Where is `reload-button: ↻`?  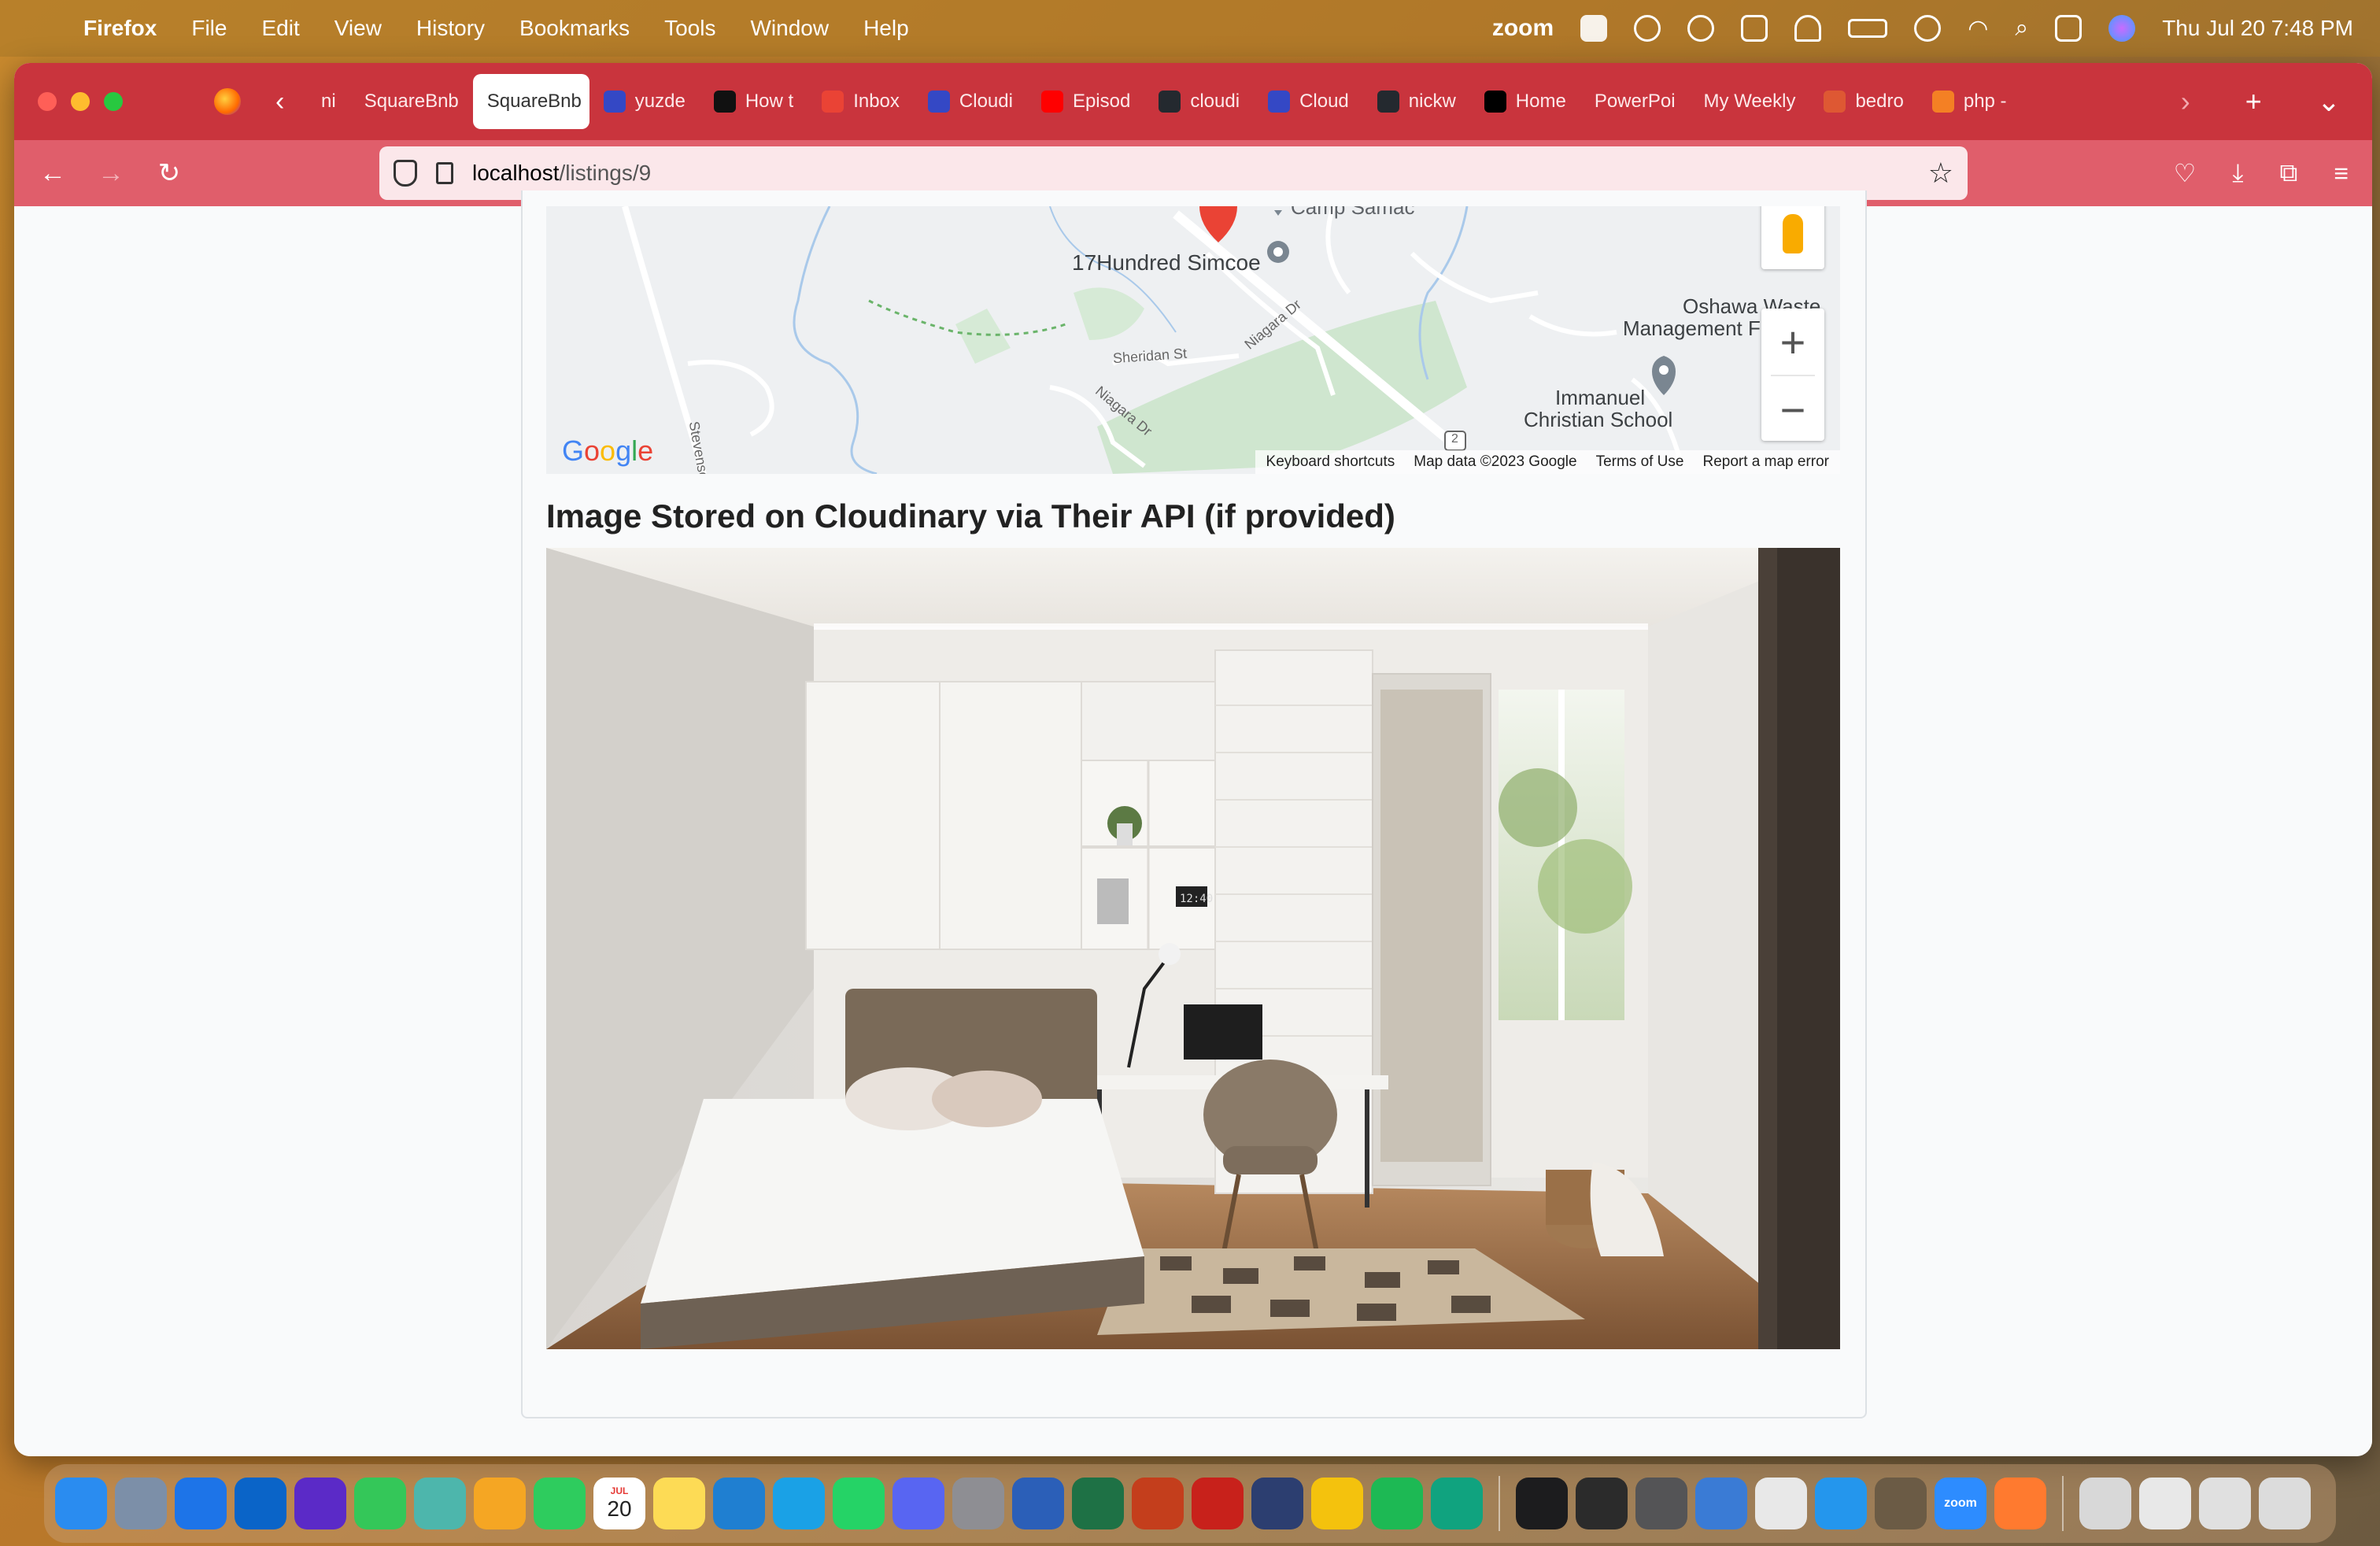
reload-button: ↻ is located at coordinates (169, 173).